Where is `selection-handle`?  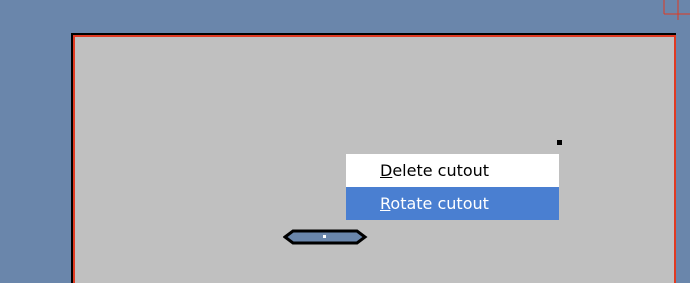 selection-handle is located at coordinates (559, 142).